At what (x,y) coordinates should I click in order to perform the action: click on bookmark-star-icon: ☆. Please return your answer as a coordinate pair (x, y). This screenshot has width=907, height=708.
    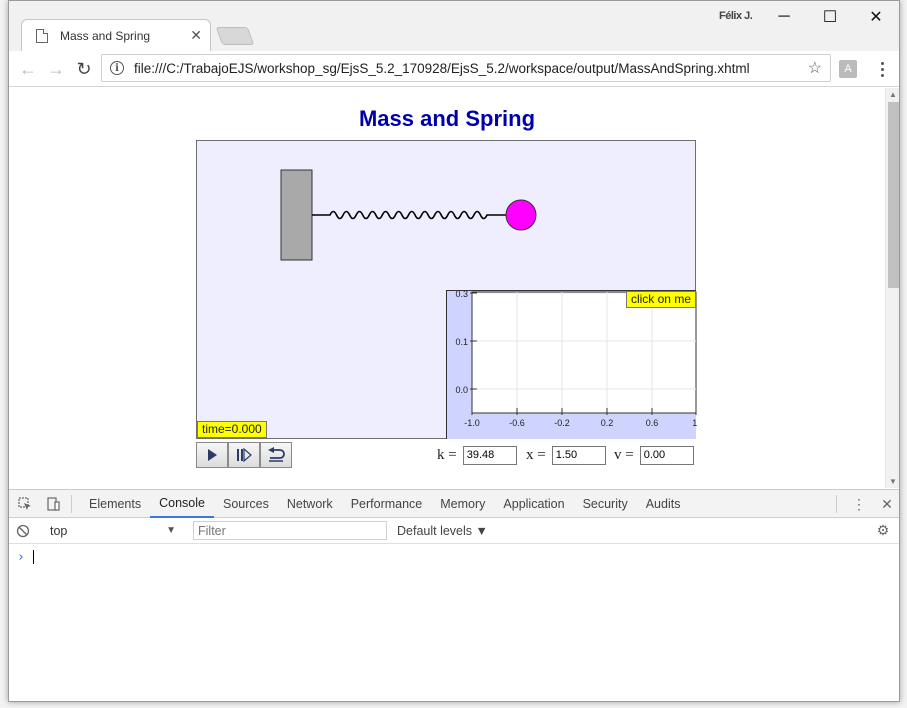
    Looking at the image, I should click on (815, 68).